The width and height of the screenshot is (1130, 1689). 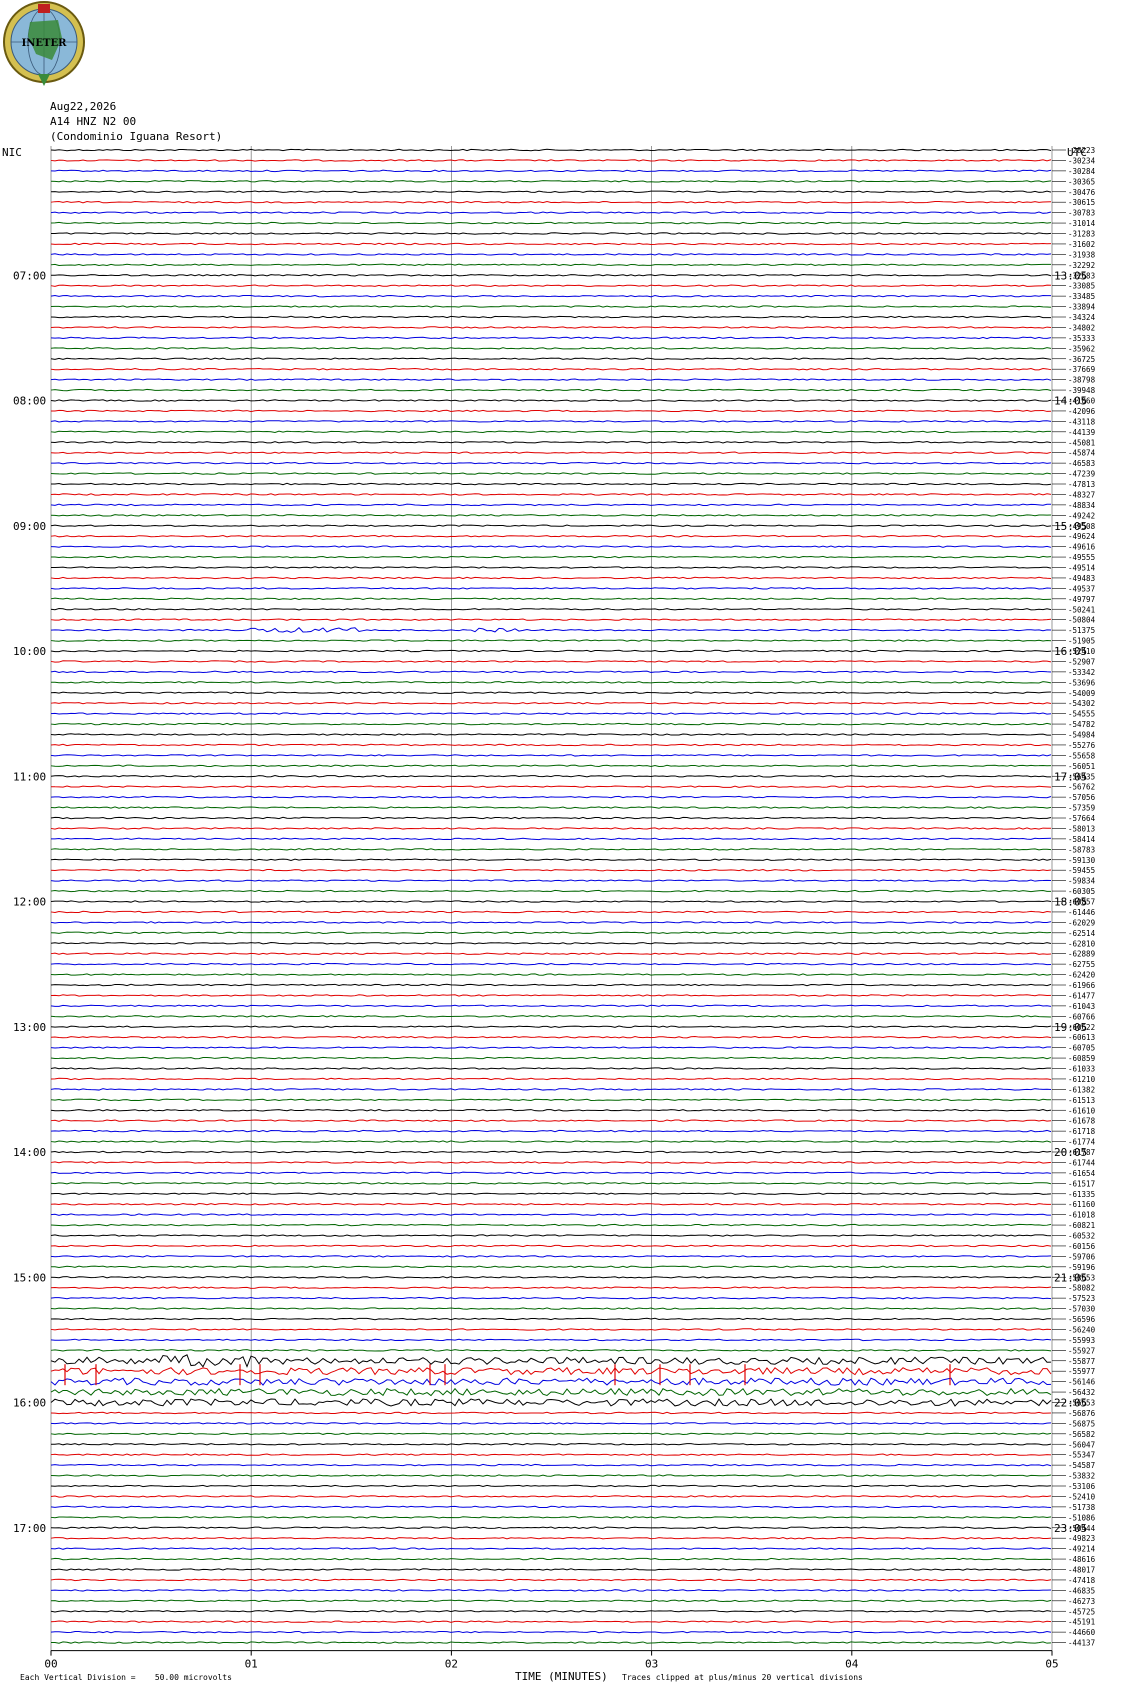 I want to click on trace-offset-label: -61043, so click(x=1081, y=1006).